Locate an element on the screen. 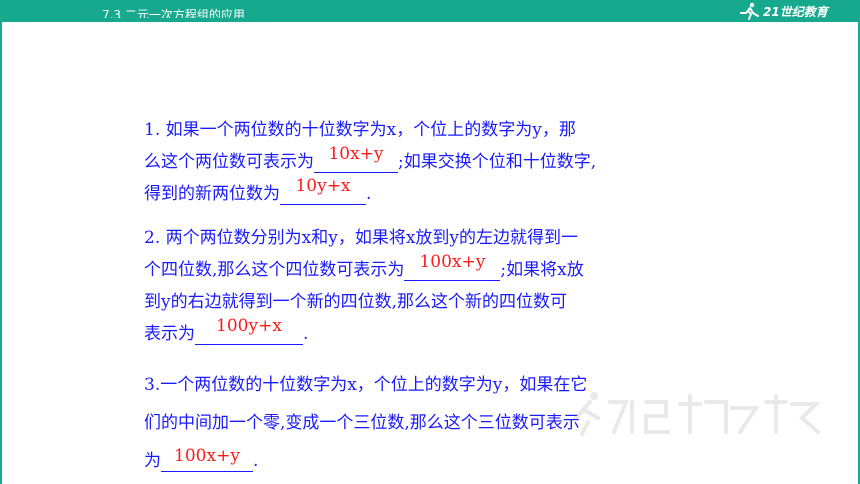 This screenshot has height=484, width=860. answer-blank: 10y+x is located at coordinates (323, 190).